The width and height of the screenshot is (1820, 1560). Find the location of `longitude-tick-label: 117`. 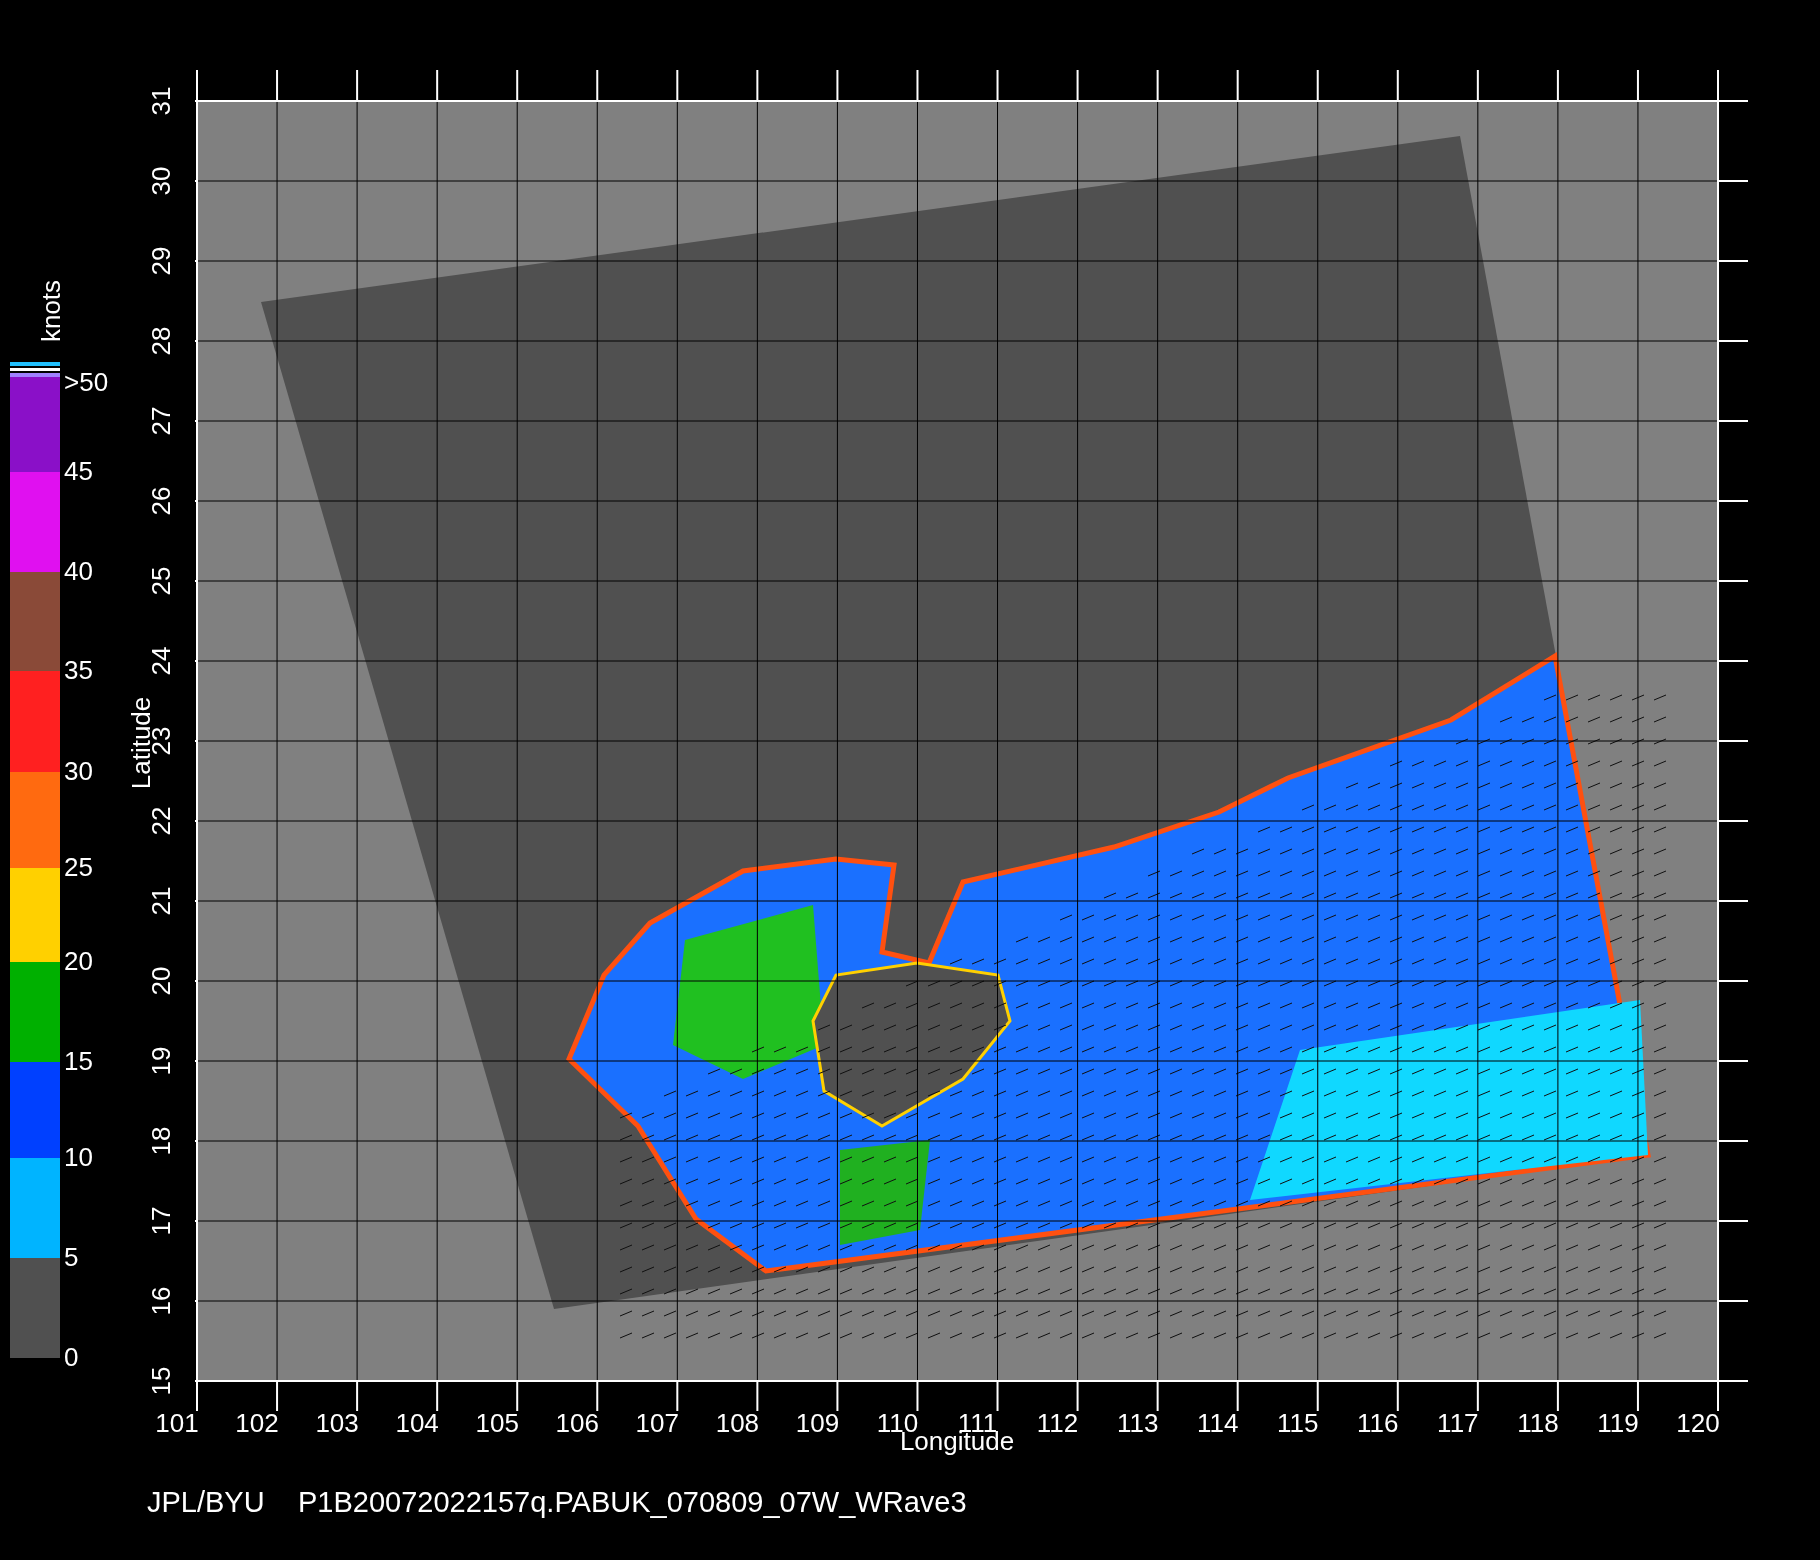

longitude-tick-label: 117 is located at coordinates (1458, 1423).